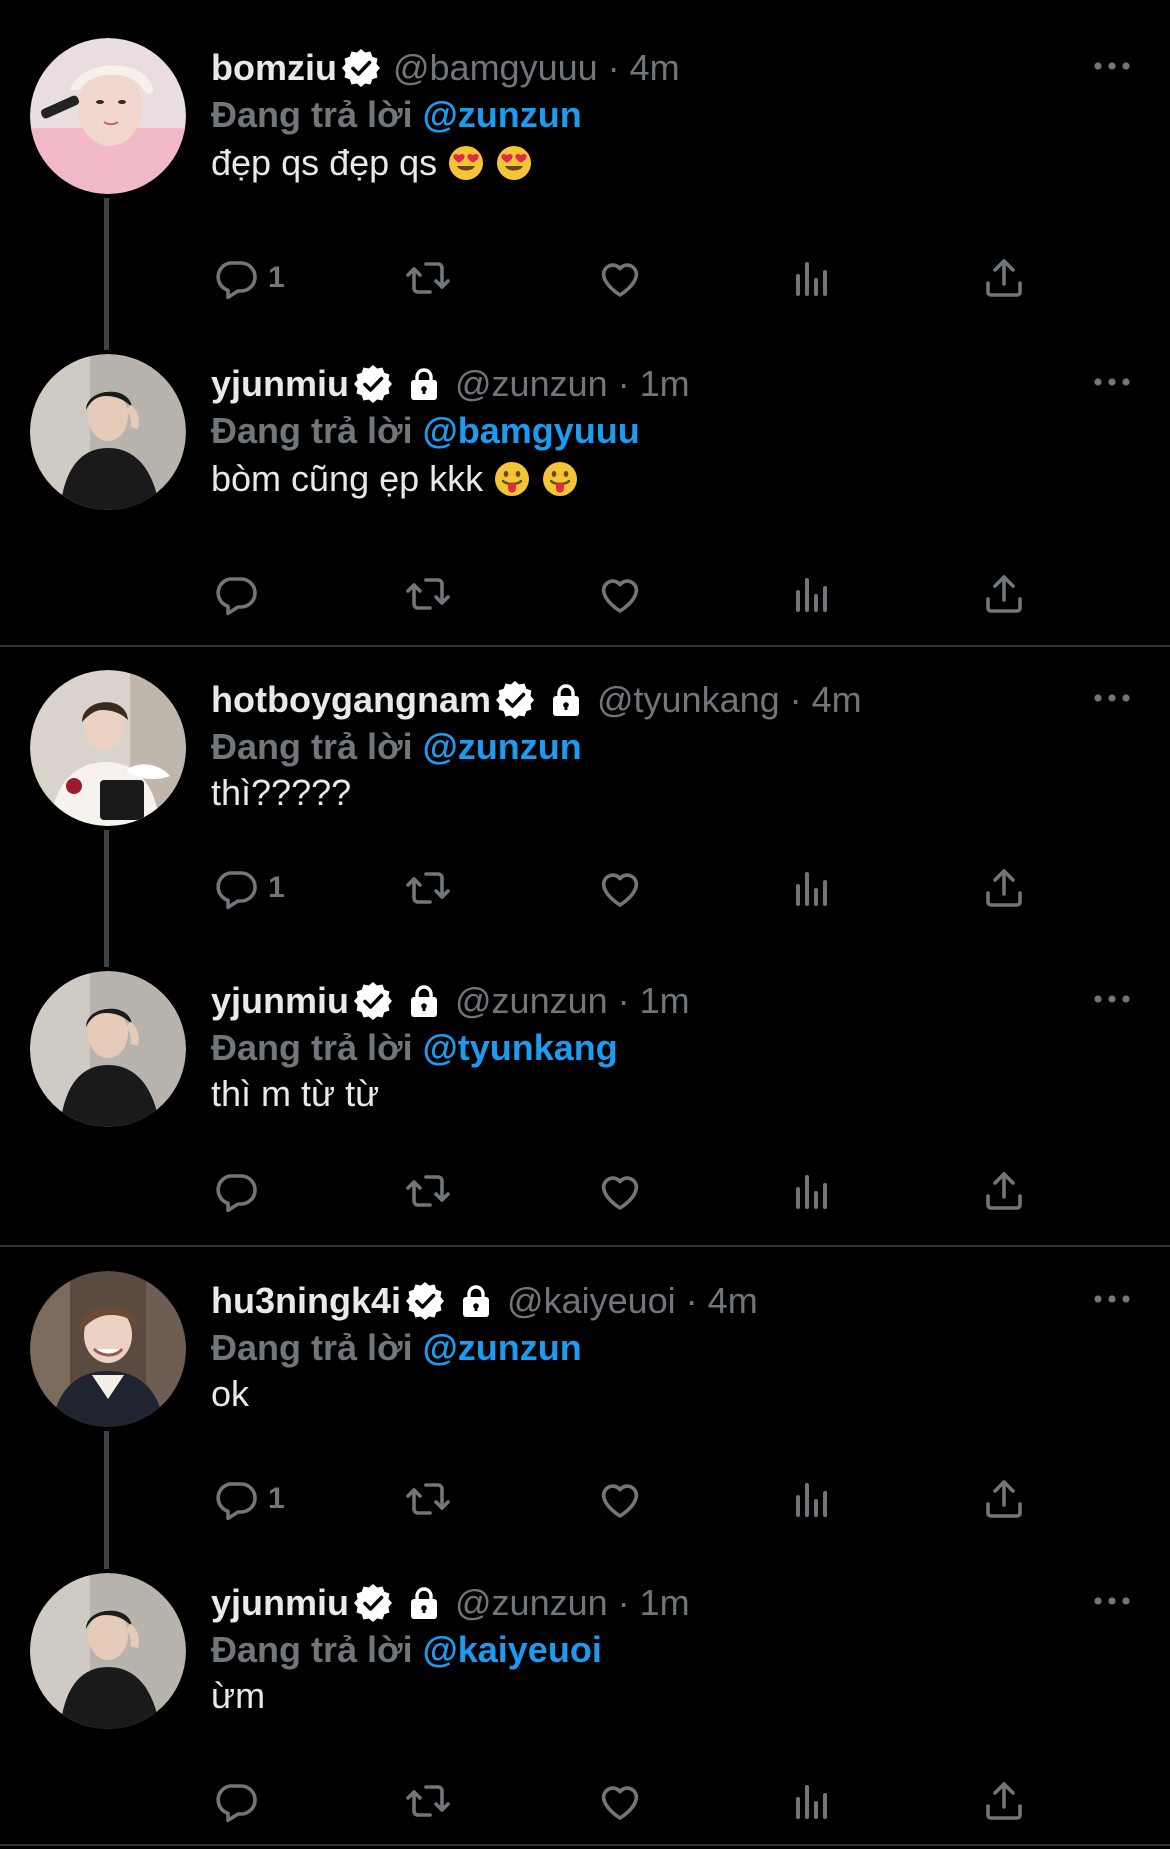 This screenshot has height=1849, width=1170. Describe the element at coordinates (536, 700) in the screenshot. I see `tweet-header: hotboygangnam @tyunkang · 4m` at that location.